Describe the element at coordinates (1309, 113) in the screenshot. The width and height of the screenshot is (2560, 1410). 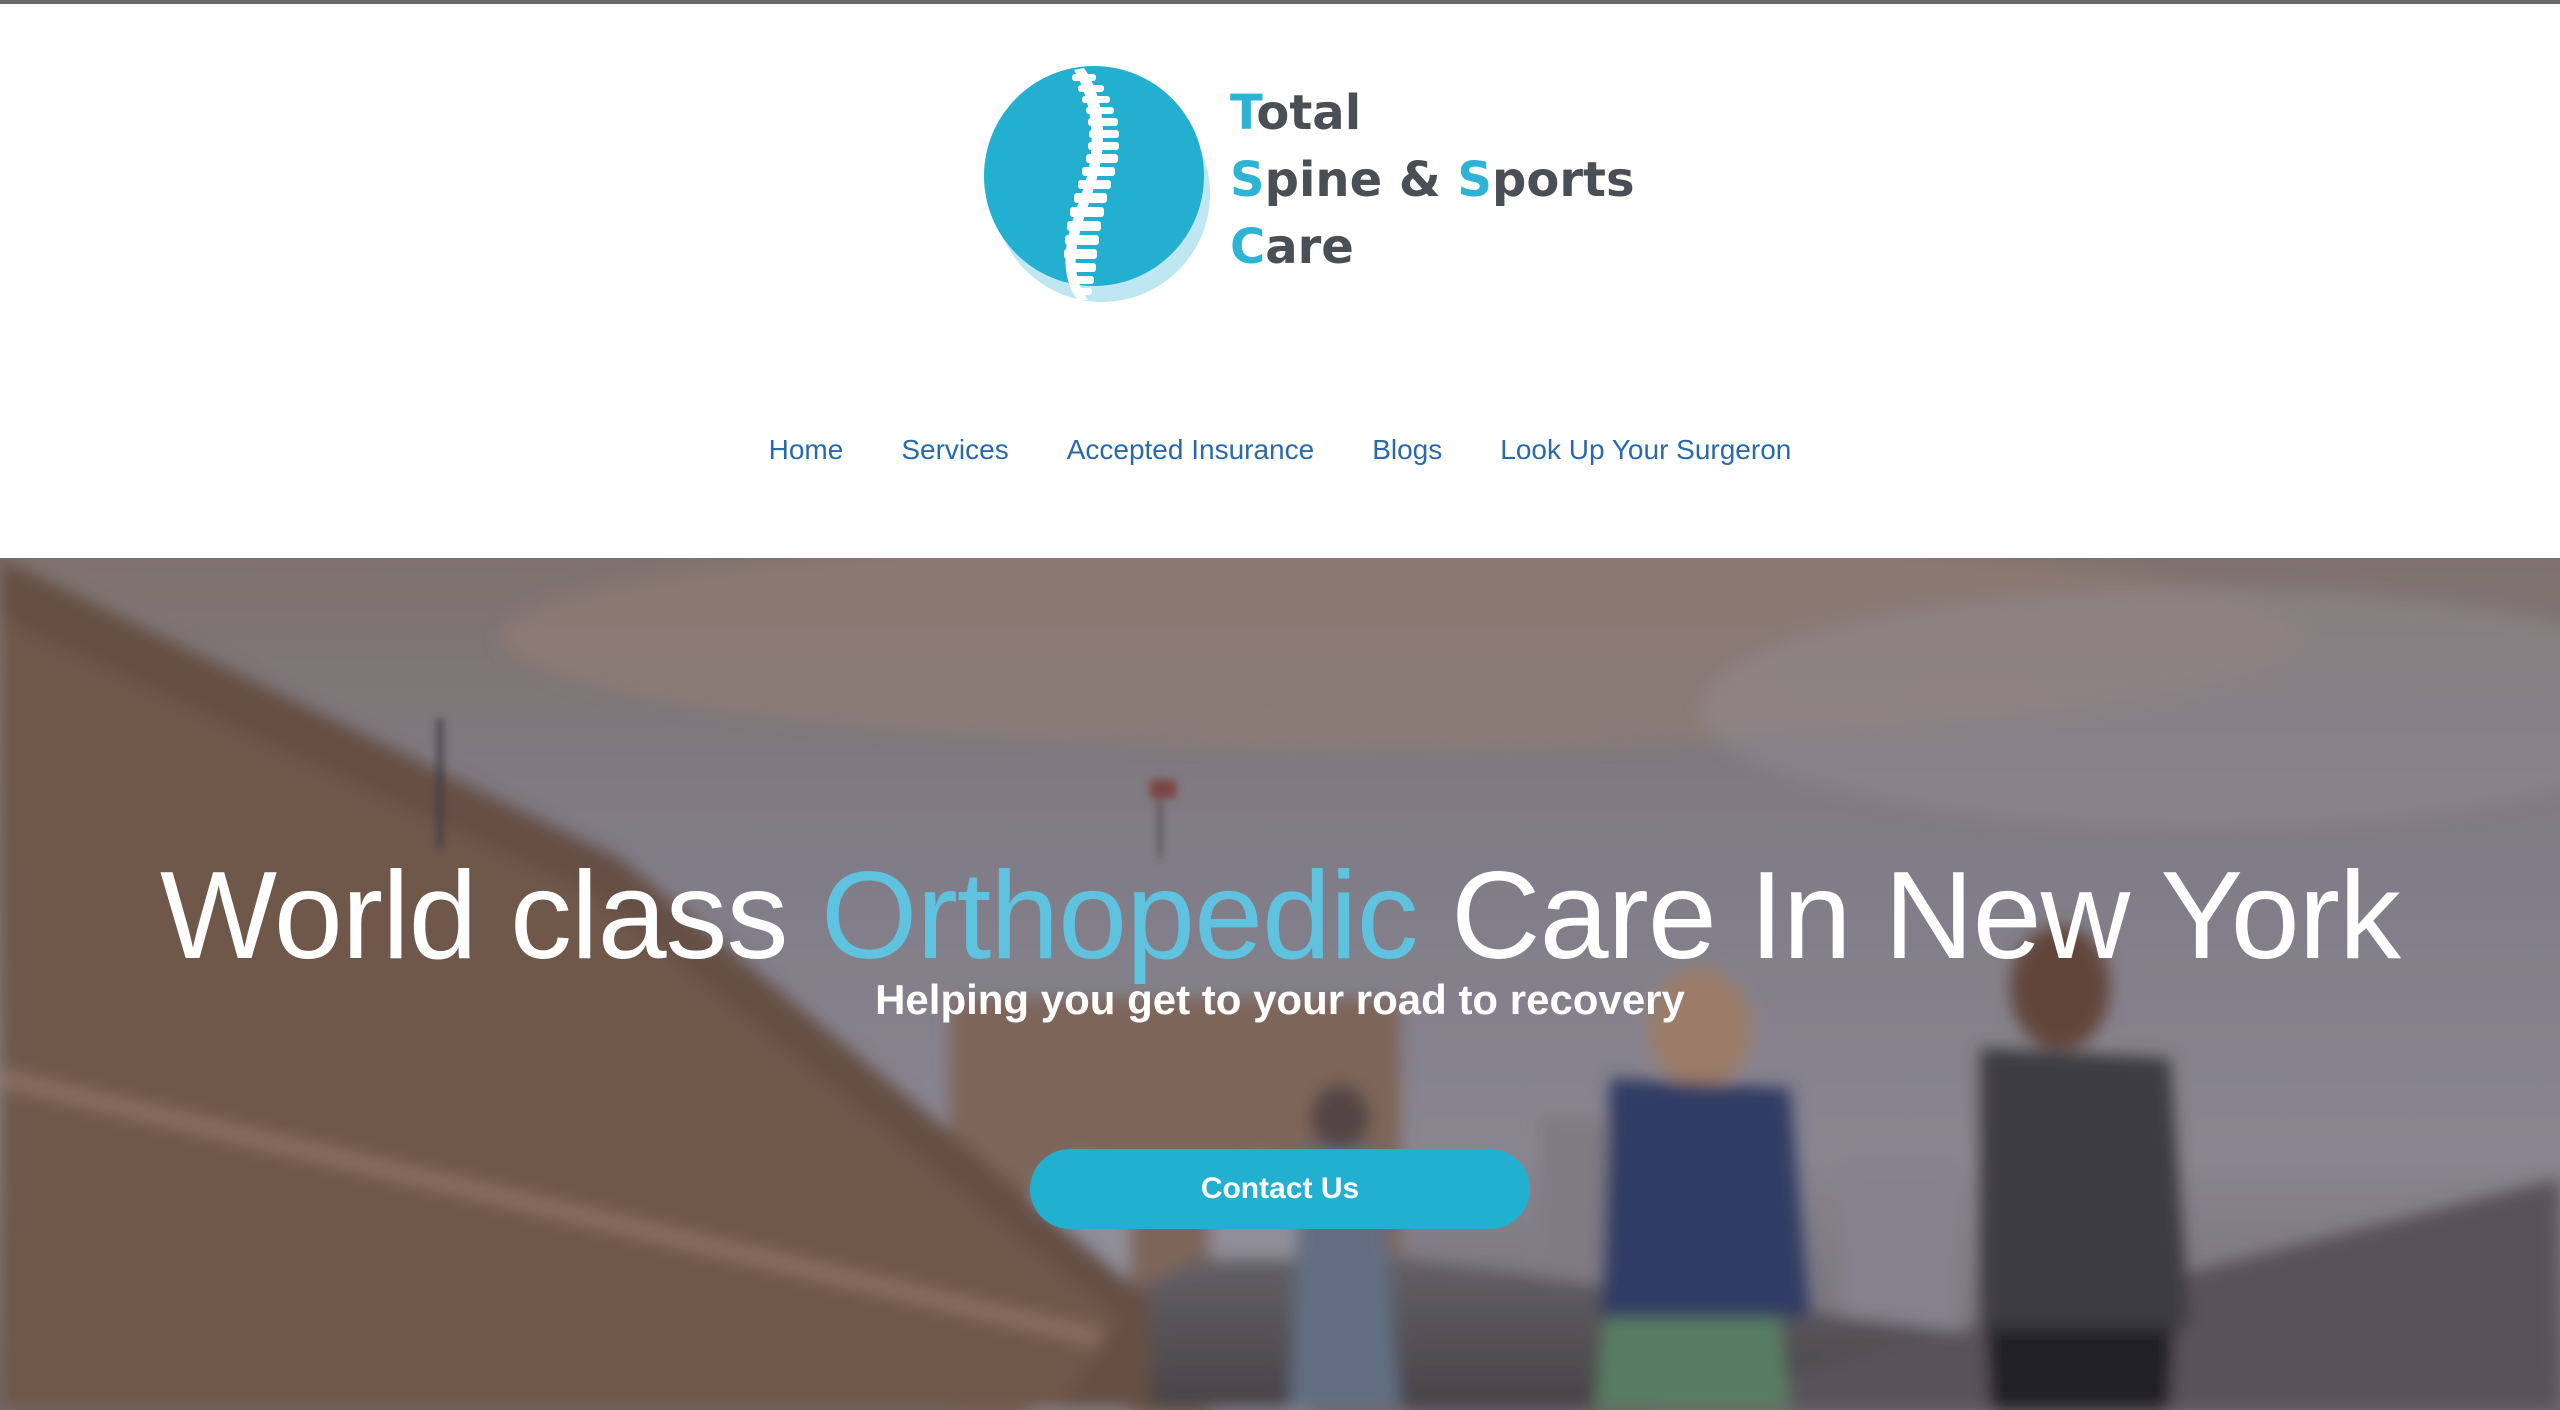
I see `brand-word-total: otal` at that location.